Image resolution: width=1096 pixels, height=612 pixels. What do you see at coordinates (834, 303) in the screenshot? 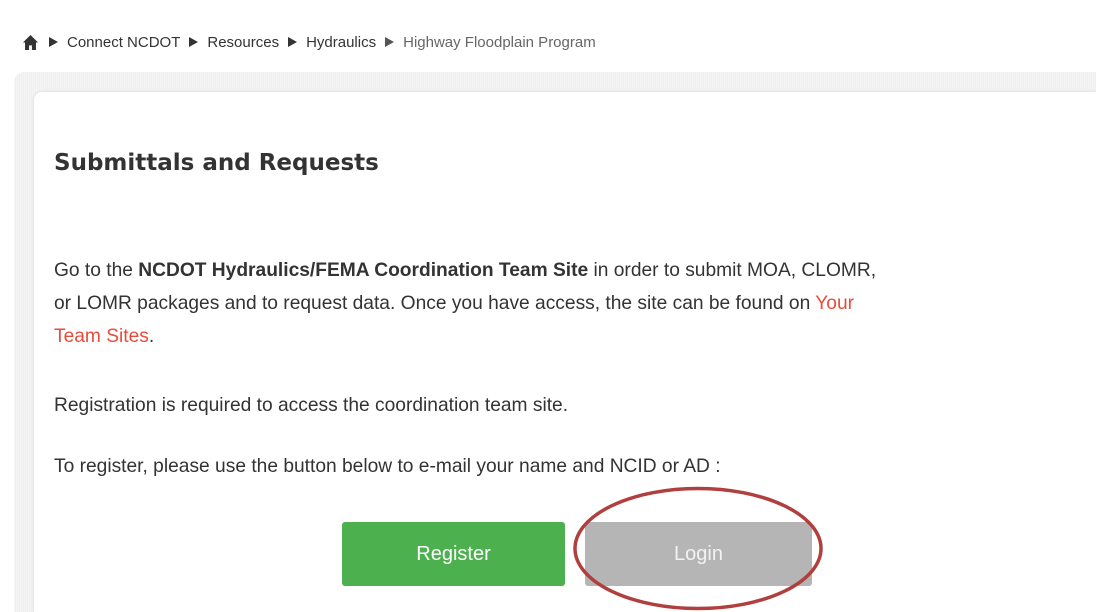
I see `your-team-sites-link: Your` at bounding box center [834, 303].